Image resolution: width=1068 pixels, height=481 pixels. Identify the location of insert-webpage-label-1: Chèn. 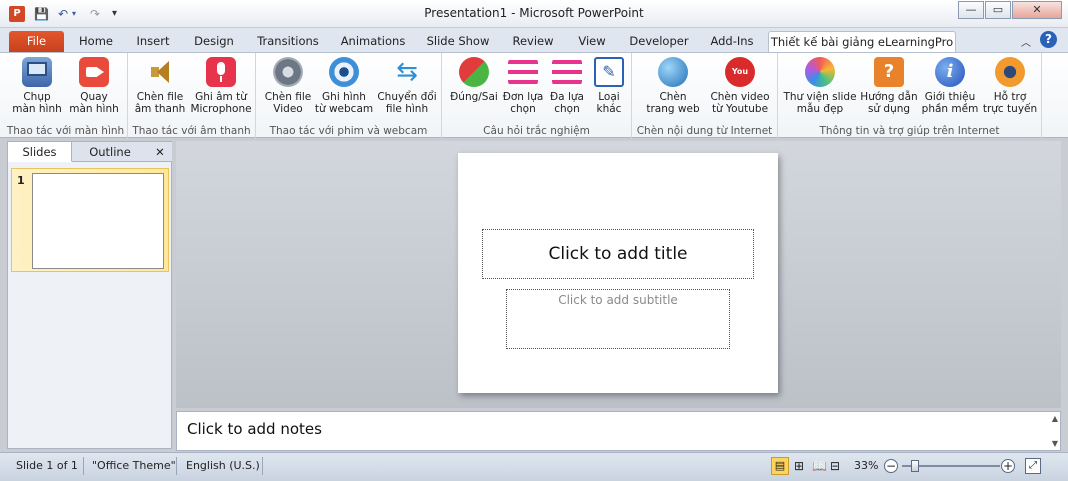
(673, 97).